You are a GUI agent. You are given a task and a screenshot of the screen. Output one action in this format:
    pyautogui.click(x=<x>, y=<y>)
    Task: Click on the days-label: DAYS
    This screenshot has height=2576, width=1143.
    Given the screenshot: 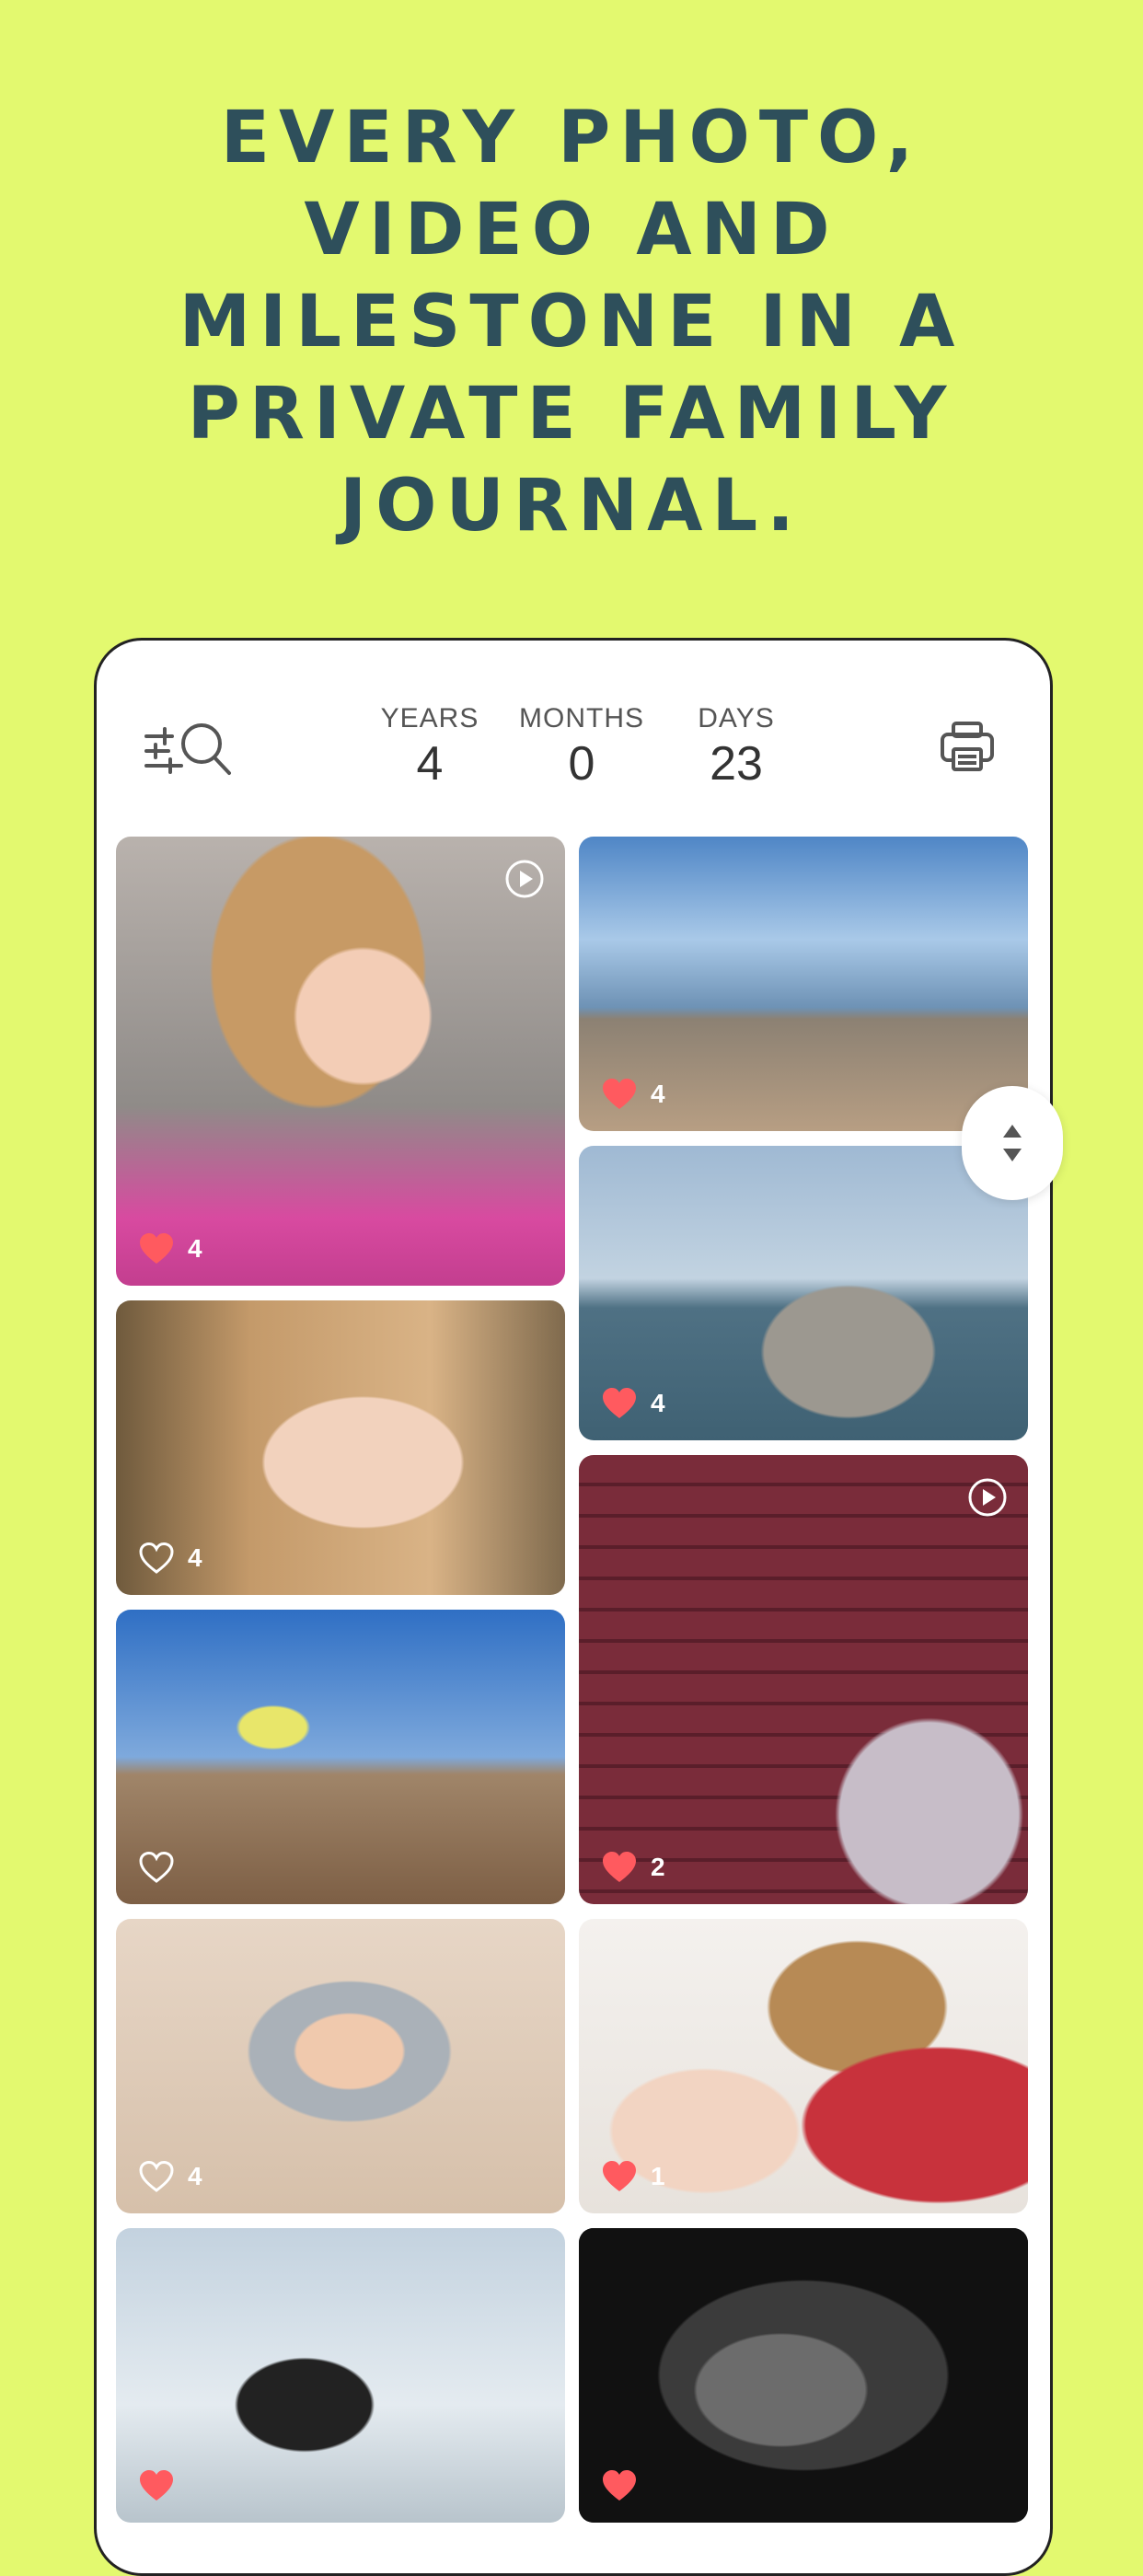 What is the action you would take?
    pyautogui.click(x=736, y=718)
    